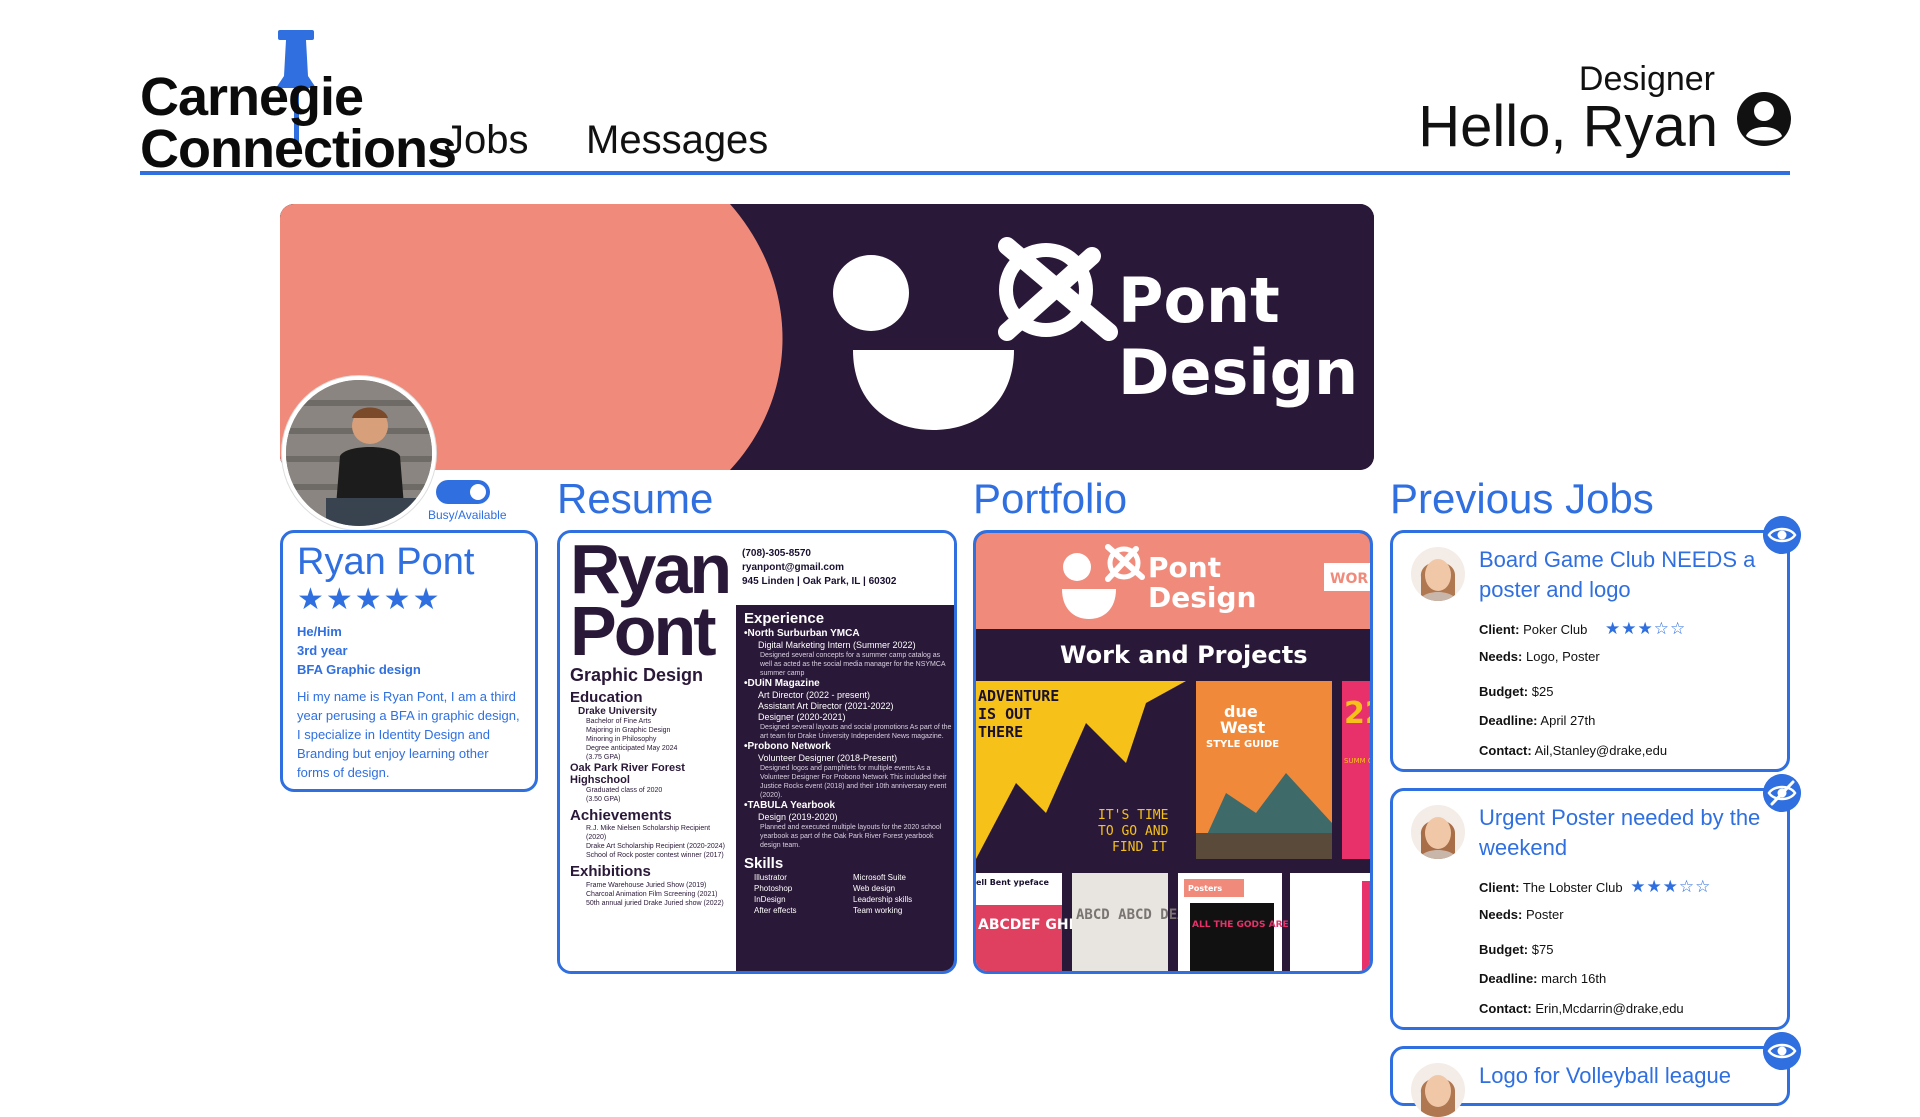  I want to click on job-deadline: April 27th, so click(1568, 720).